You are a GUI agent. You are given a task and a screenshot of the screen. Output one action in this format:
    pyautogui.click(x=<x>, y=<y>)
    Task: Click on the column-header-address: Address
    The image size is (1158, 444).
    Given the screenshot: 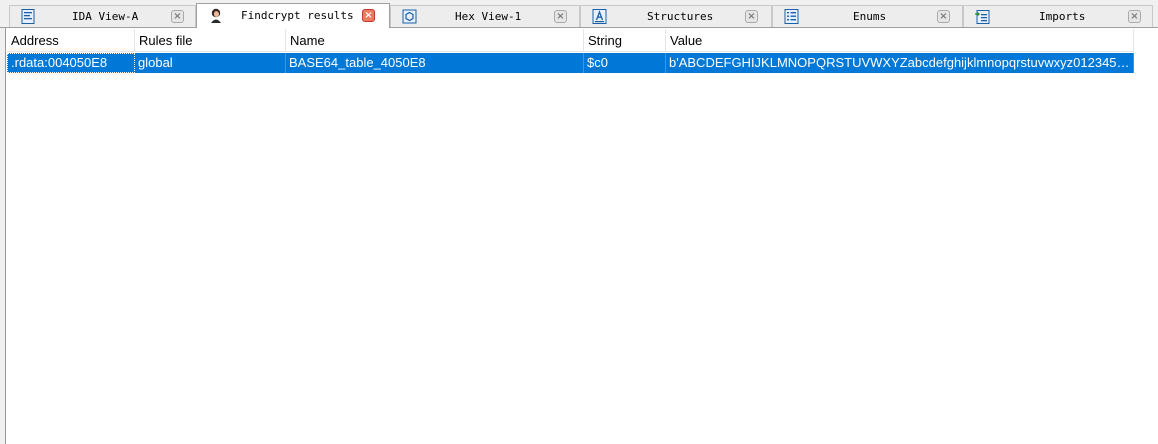 What is the action you would take?
    pyautogui.click(x=71, y=40)
    